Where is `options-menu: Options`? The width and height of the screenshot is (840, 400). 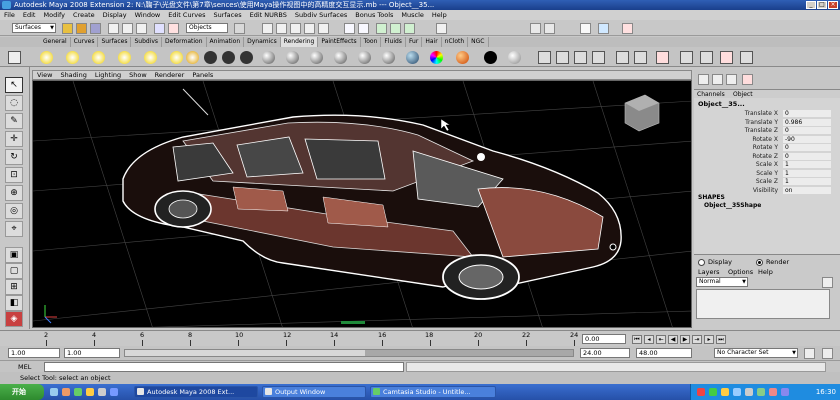
options-menu: Options is located at coordinates (740, 272).